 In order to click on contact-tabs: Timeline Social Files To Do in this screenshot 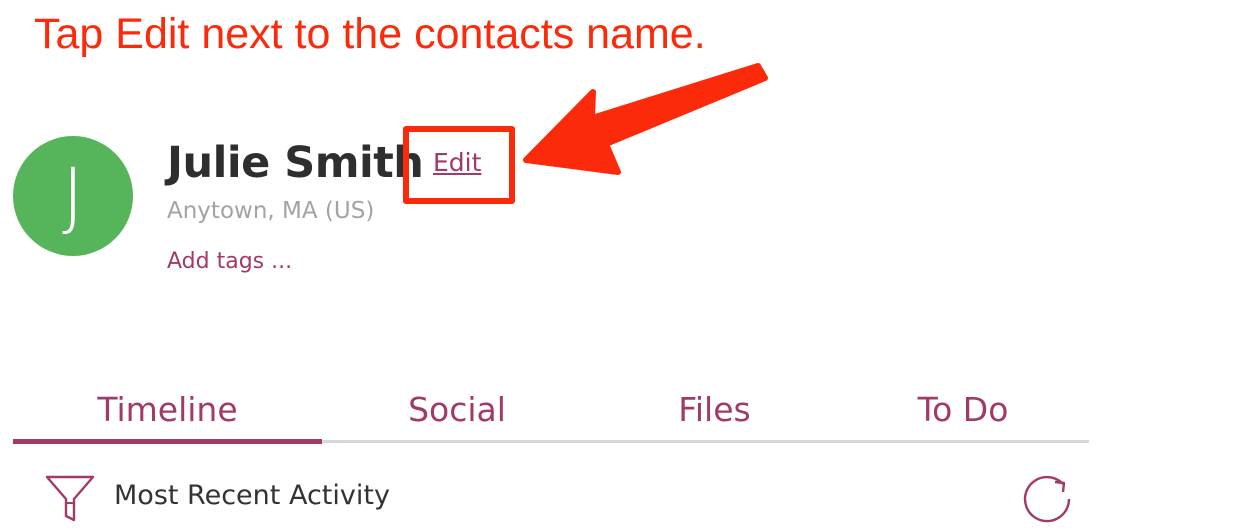, I will do `click(551, 411)`.